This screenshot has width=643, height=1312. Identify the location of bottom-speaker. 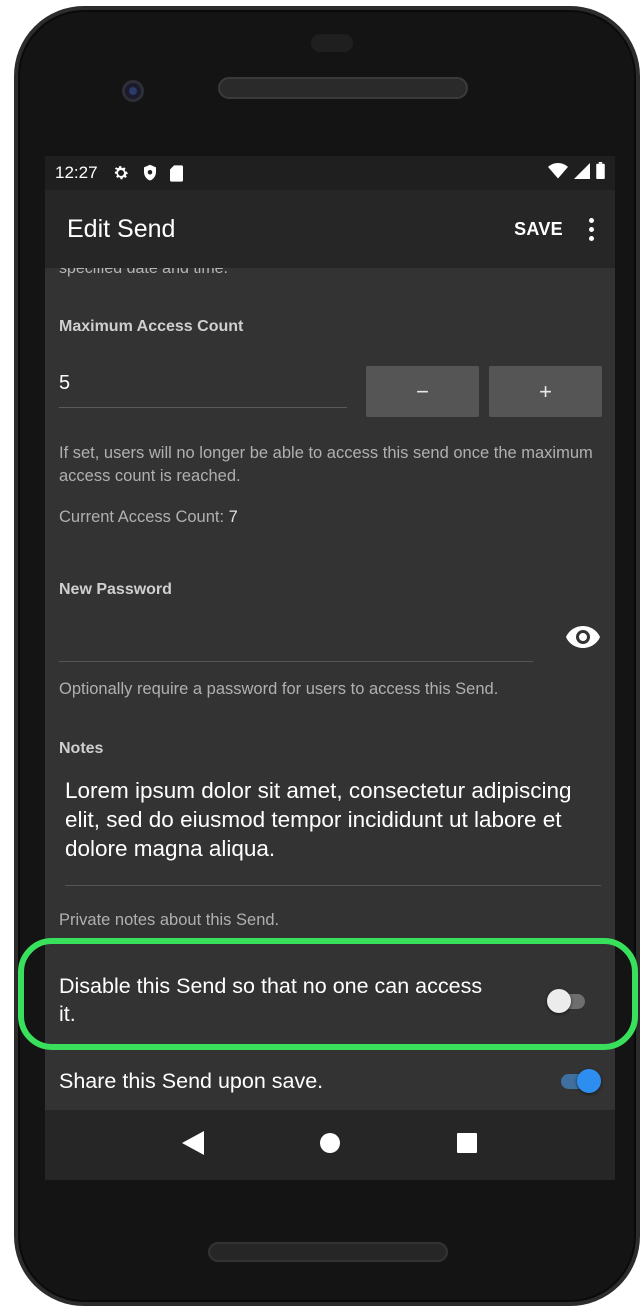
(328, 1252).